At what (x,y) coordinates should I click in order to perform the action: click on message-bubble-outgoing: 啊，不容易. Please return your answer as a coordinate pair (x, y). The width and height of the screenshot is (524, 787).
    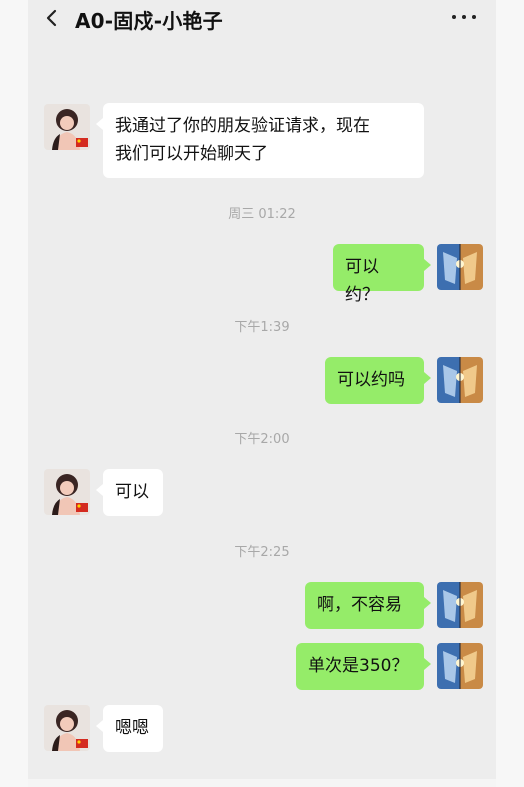
    Looking at the image, I should click on (368, 605).